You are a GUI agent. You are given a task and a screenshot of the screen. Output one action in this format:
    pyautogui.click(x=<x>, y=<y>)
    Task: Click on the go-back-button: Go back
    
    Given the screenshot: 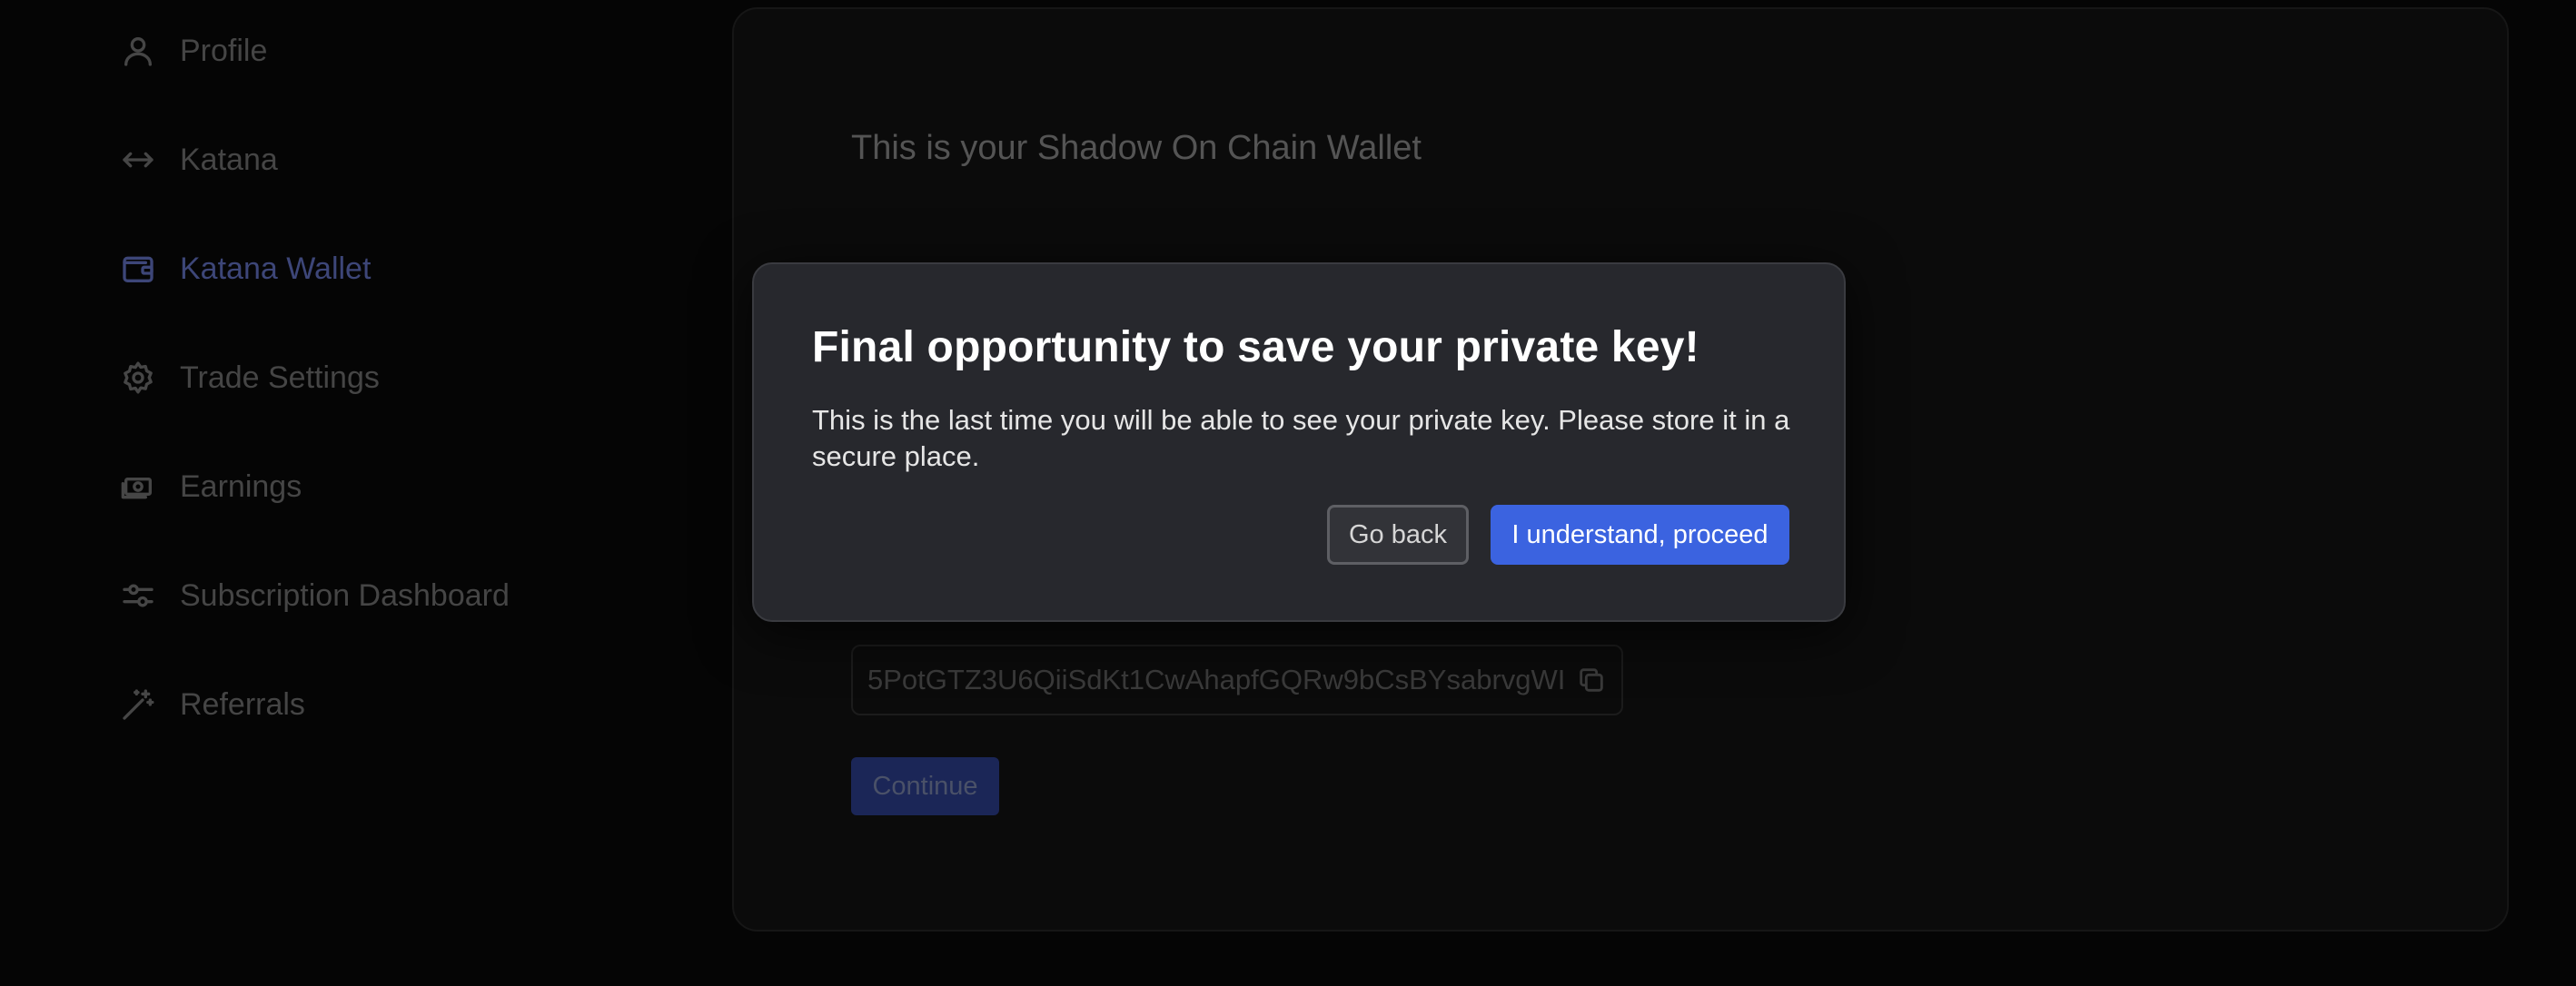 What is the action you would take?
    pyautogui.click(x=1398, y=535)
    